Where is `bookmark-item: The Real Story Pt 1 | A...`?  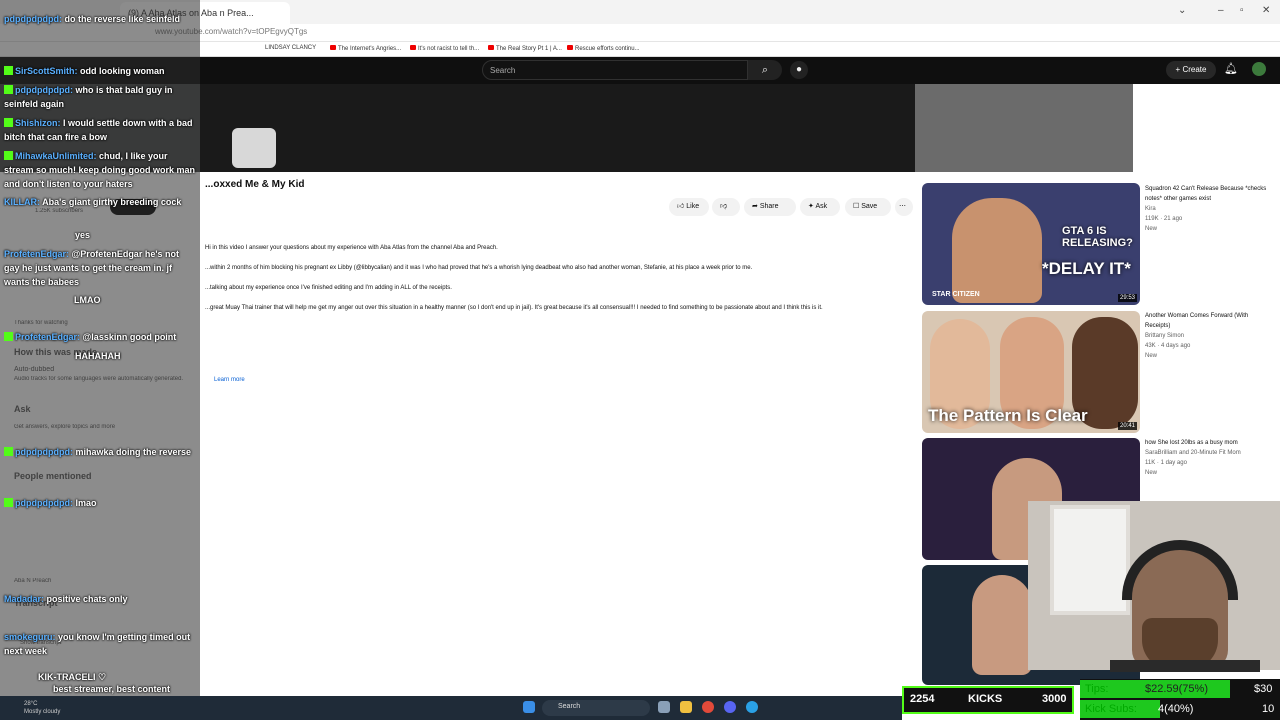 bookmark-item: The Real Story Pt 1 | A... is located at coordinates (525, 48).